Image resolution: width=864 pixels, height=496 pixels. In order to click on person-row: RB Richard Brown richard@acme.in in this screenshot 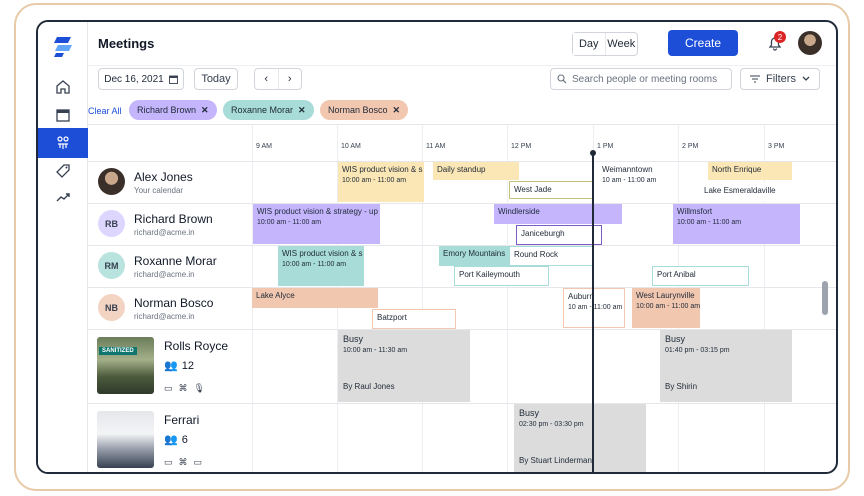, I will do `click(170, 224)`.